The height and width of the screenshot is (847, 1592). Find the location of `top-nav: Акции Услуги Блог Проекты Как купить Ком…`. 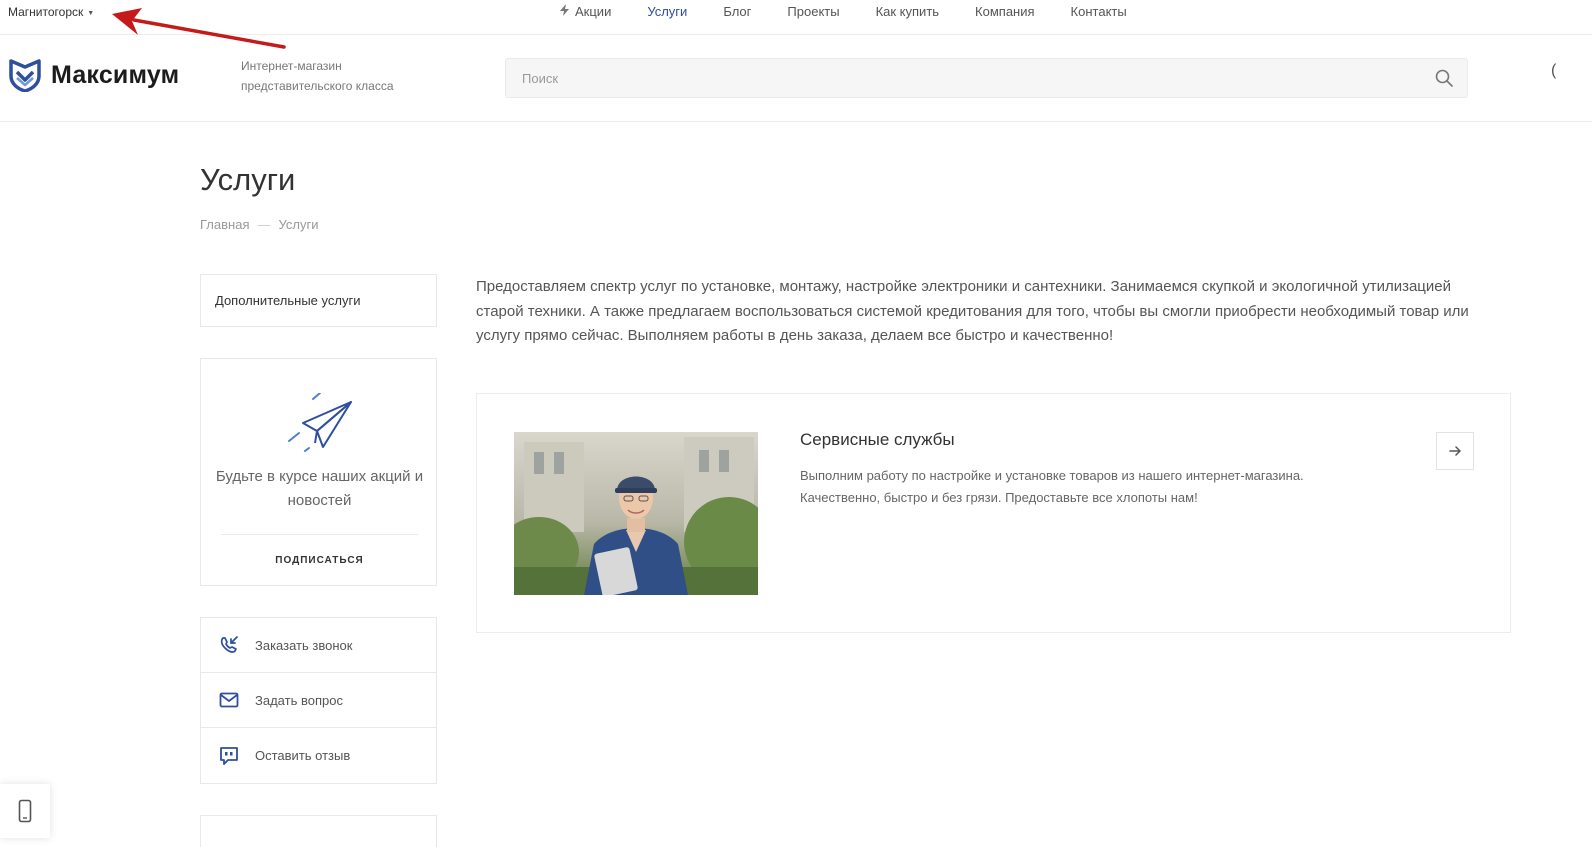

top-nav: Акции Услуги Блог Проекты Как купить Ком… is located at coordinates (861, 11).